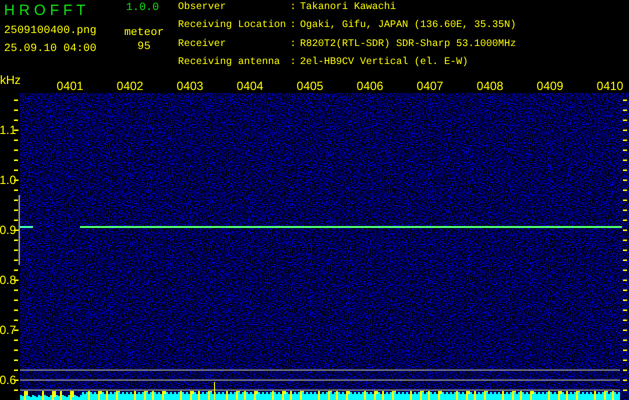  I want to click on info-value: 2el-HB9CV Vertical (el. E-W), so click(385, 63).